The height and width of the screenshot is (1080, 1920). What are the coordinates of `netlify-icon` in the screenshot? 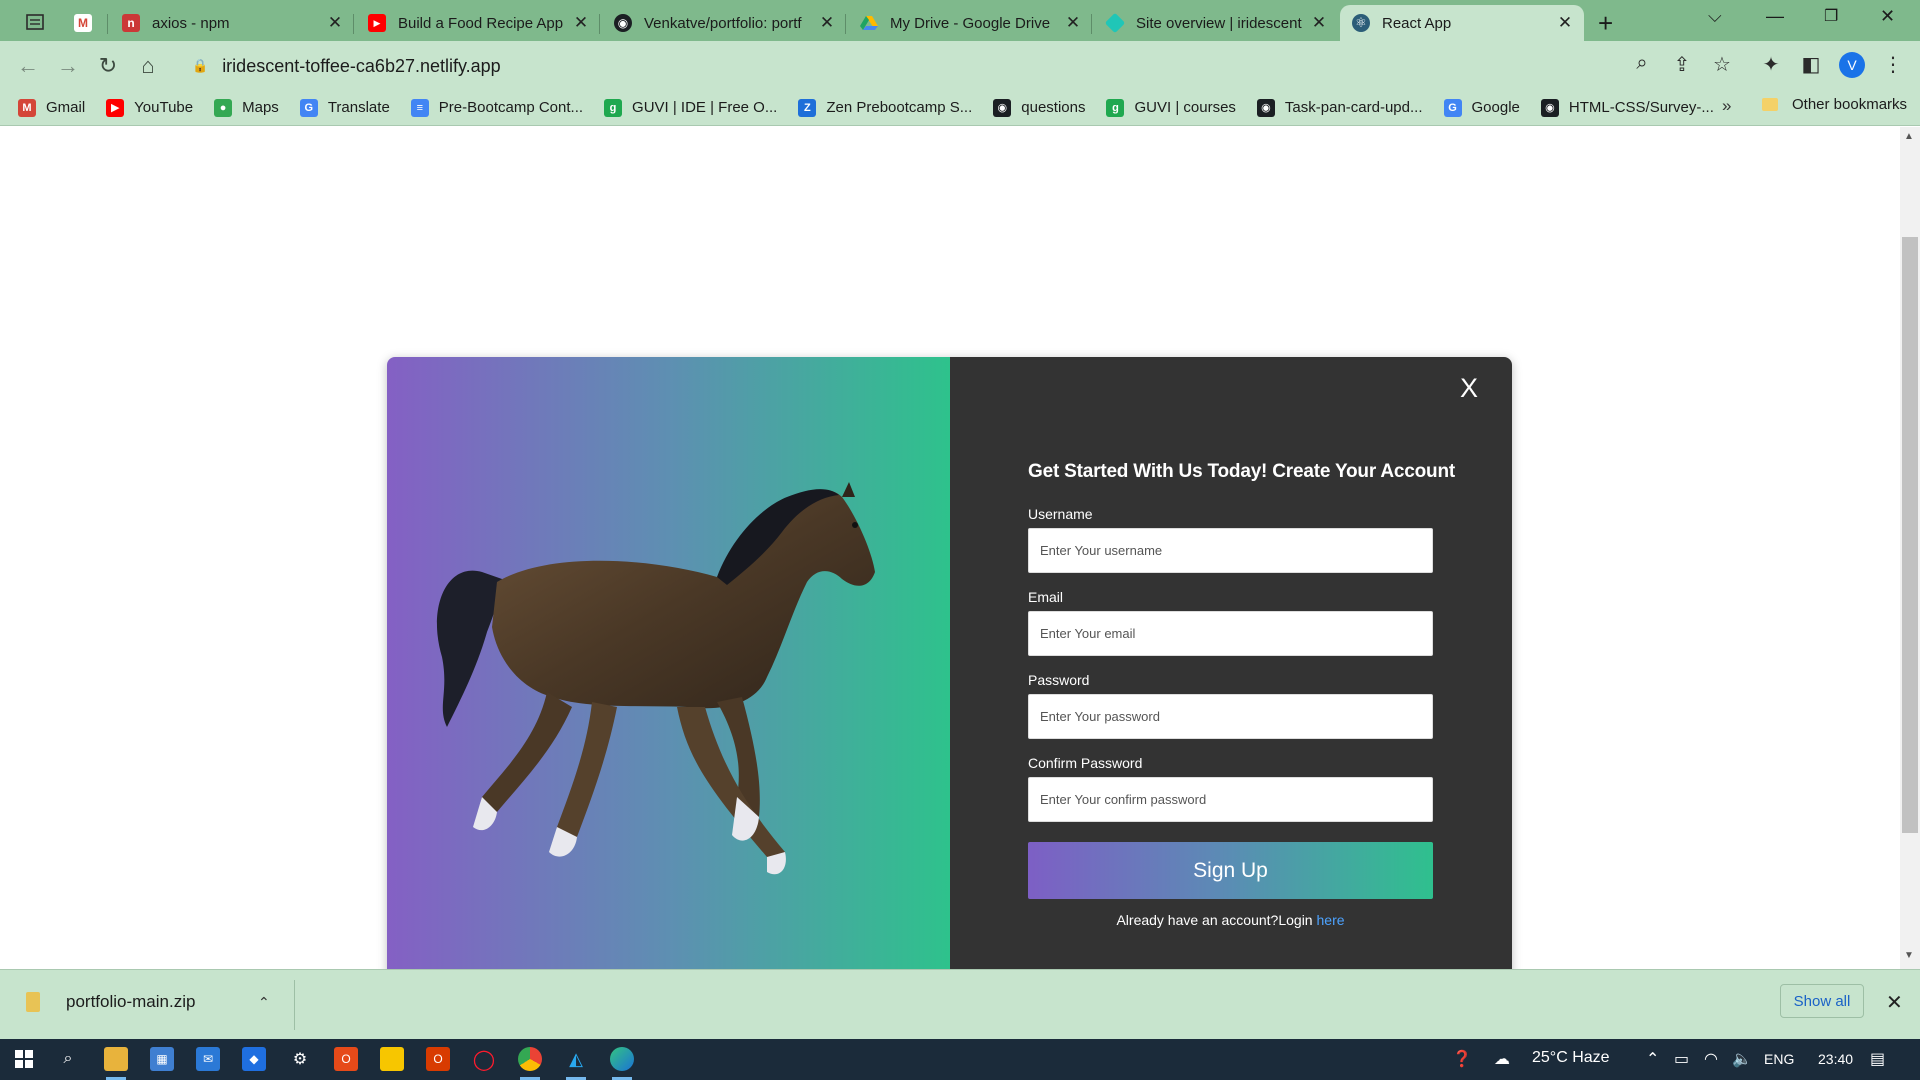 It's located at (1115, 23).